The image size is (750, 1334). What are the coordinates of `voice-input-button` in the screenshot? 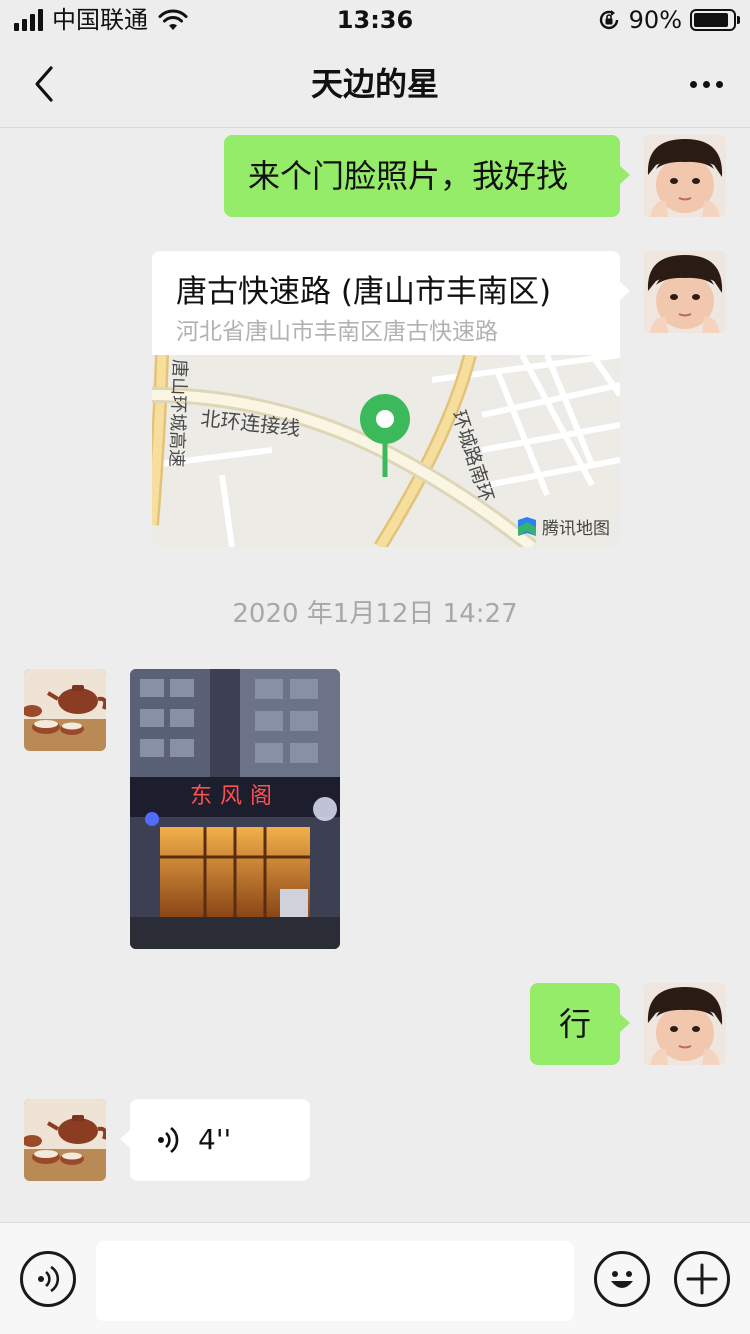 It's located at (48, 1279).